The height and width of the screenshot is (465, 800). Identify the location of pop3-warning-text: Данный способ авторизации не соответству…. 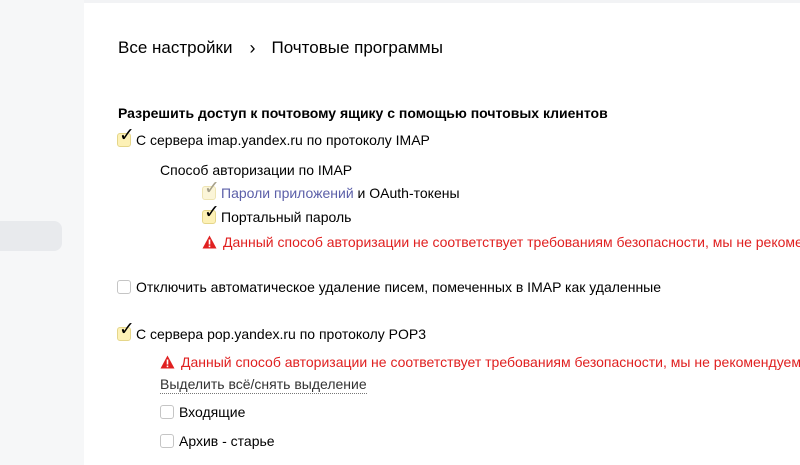
(490, 362).